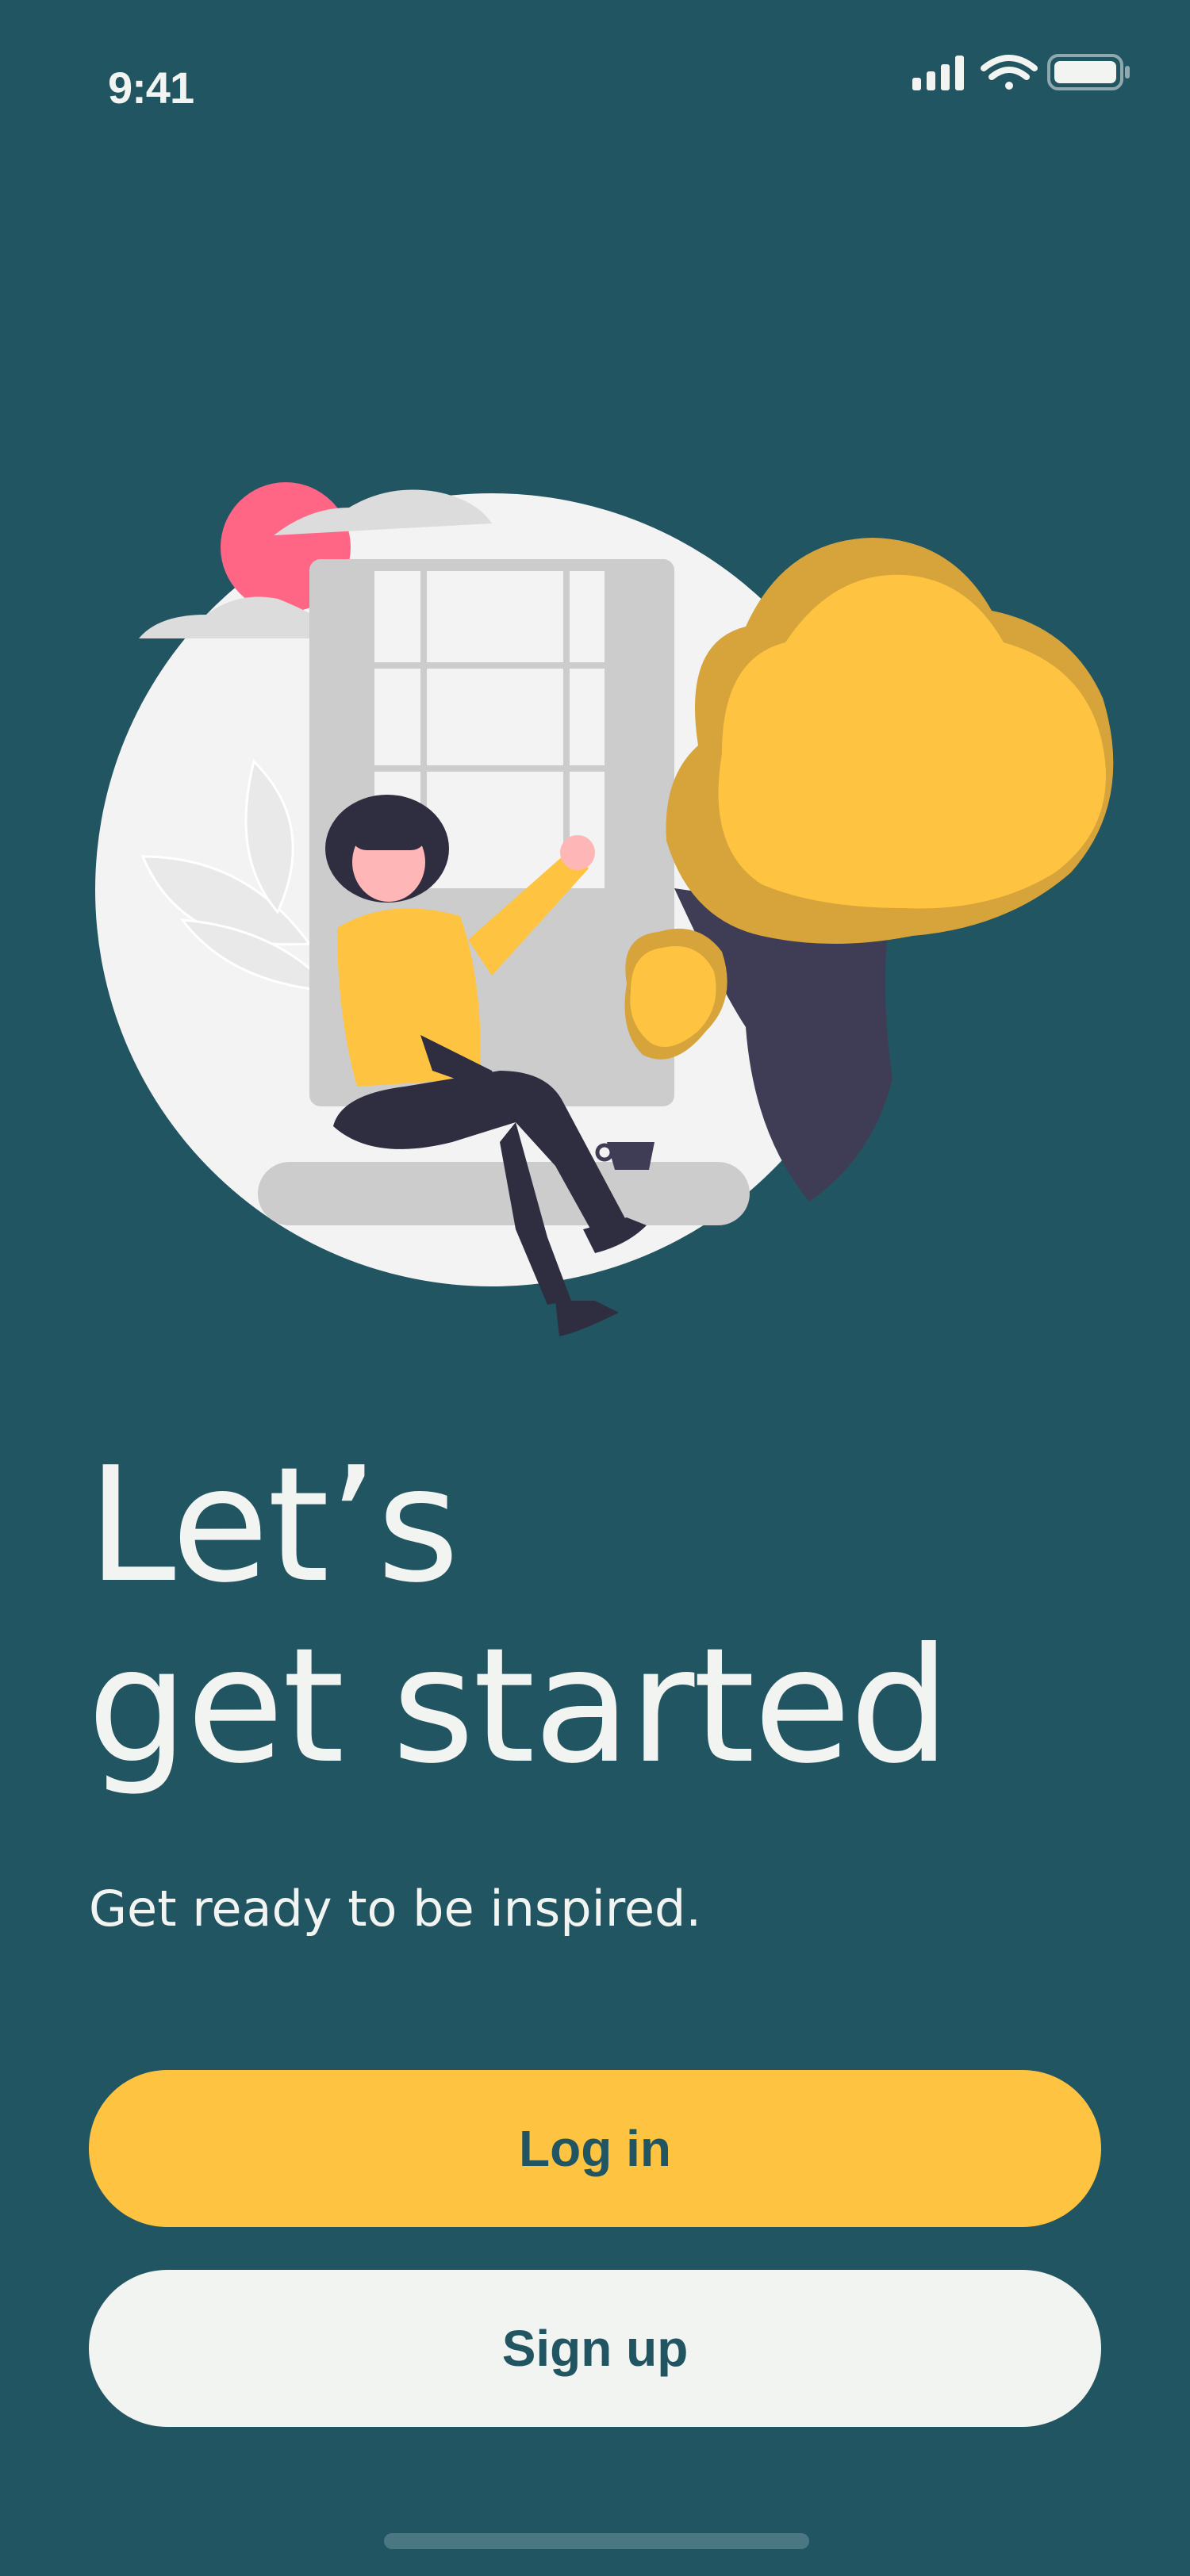 The image size is (1190, 2576). Describe the element at coordinates (595, 2348) in the screenshot. I see `signup-button: Sign up` at that location.